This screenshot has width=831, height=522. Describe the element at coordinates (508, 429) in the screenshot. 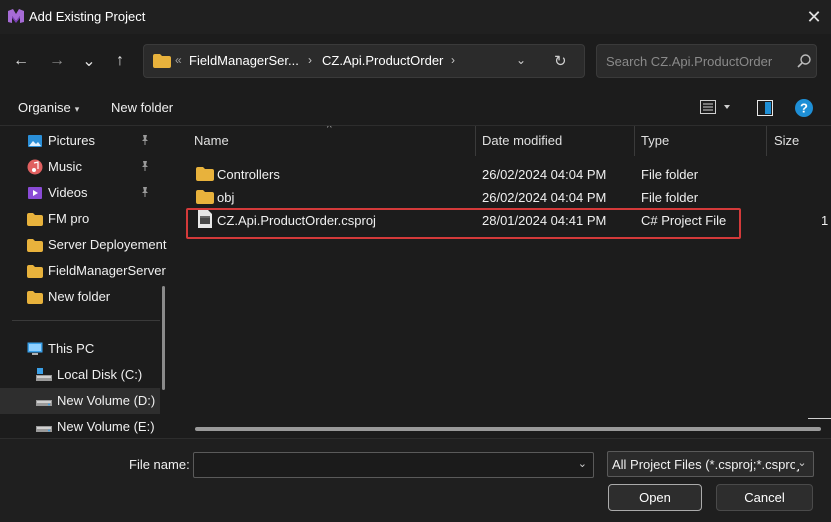

I see `horizontal-scrollbar` at that location.